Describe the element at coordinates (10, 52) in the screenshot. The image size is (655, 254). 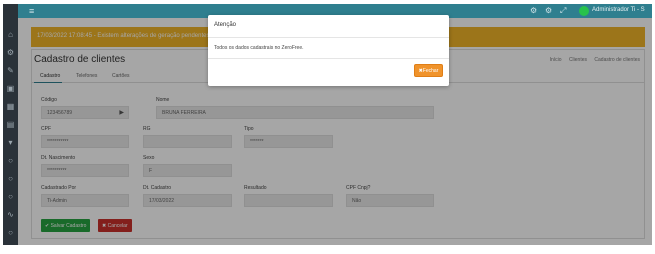
I see `gear-icon: ⚙` at that location.